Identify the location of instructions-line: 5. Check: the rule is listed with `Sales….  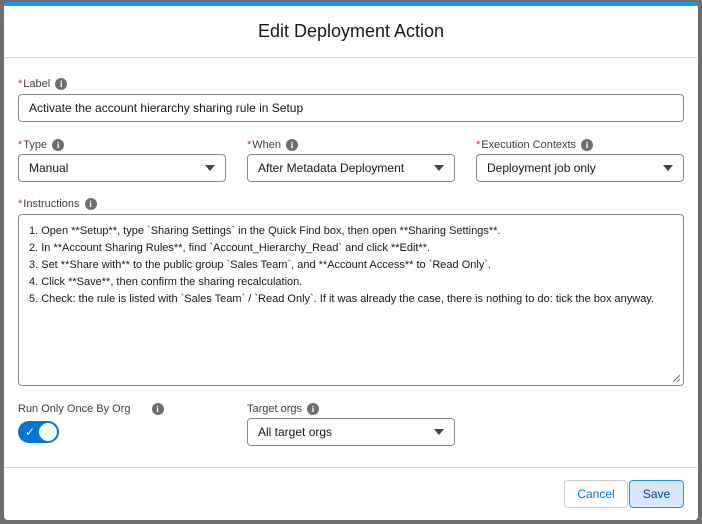
(342, 299).